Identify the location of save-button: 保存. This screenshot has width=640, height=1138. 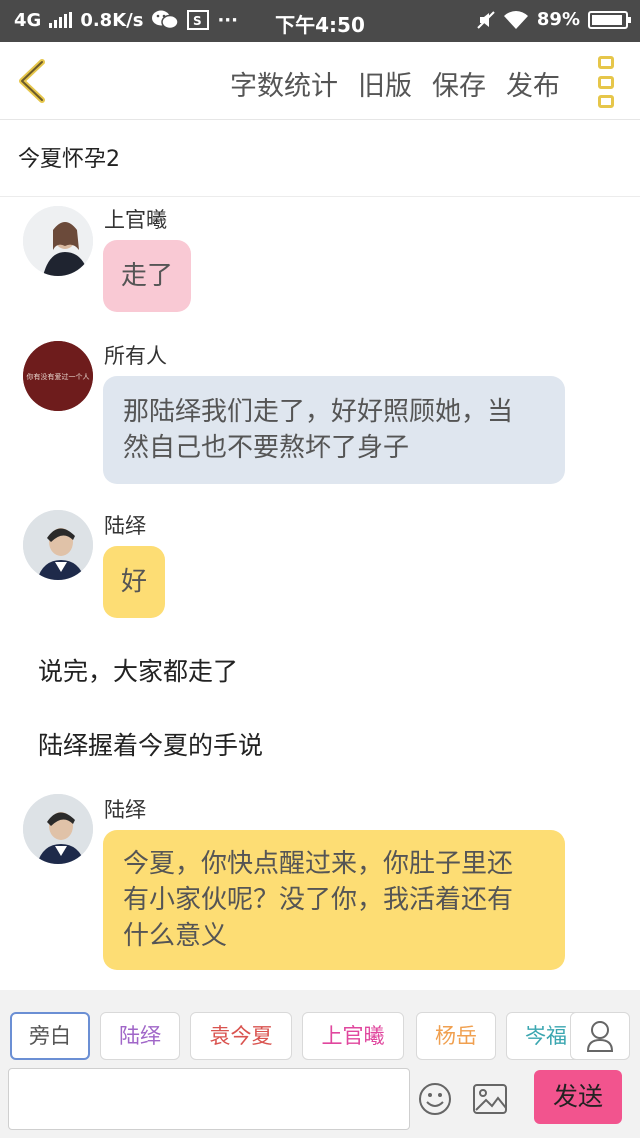
(459, 83).